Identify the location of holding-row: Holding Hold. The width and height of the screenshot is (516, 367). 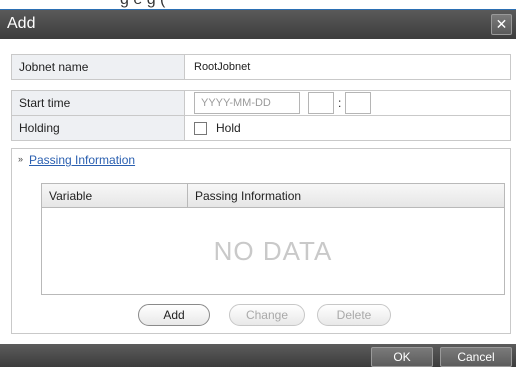
(261, 128).